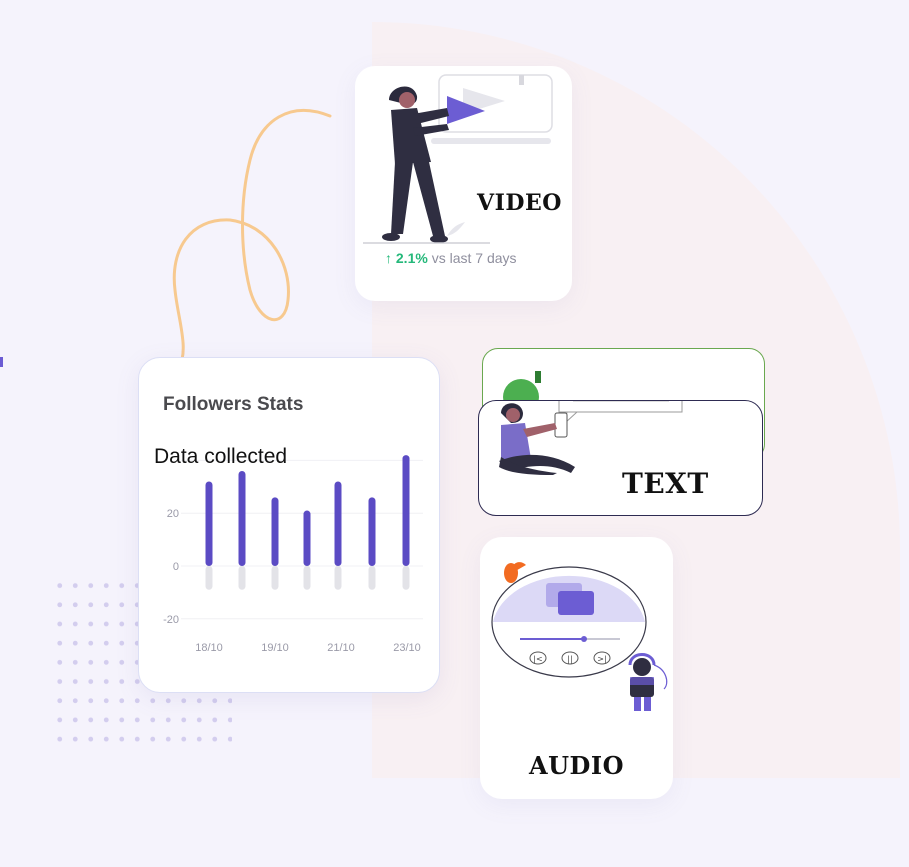  Describe the element at coordinates (407, 648) in the screenshot. I see `x-tick-label: 23/10` at that location.